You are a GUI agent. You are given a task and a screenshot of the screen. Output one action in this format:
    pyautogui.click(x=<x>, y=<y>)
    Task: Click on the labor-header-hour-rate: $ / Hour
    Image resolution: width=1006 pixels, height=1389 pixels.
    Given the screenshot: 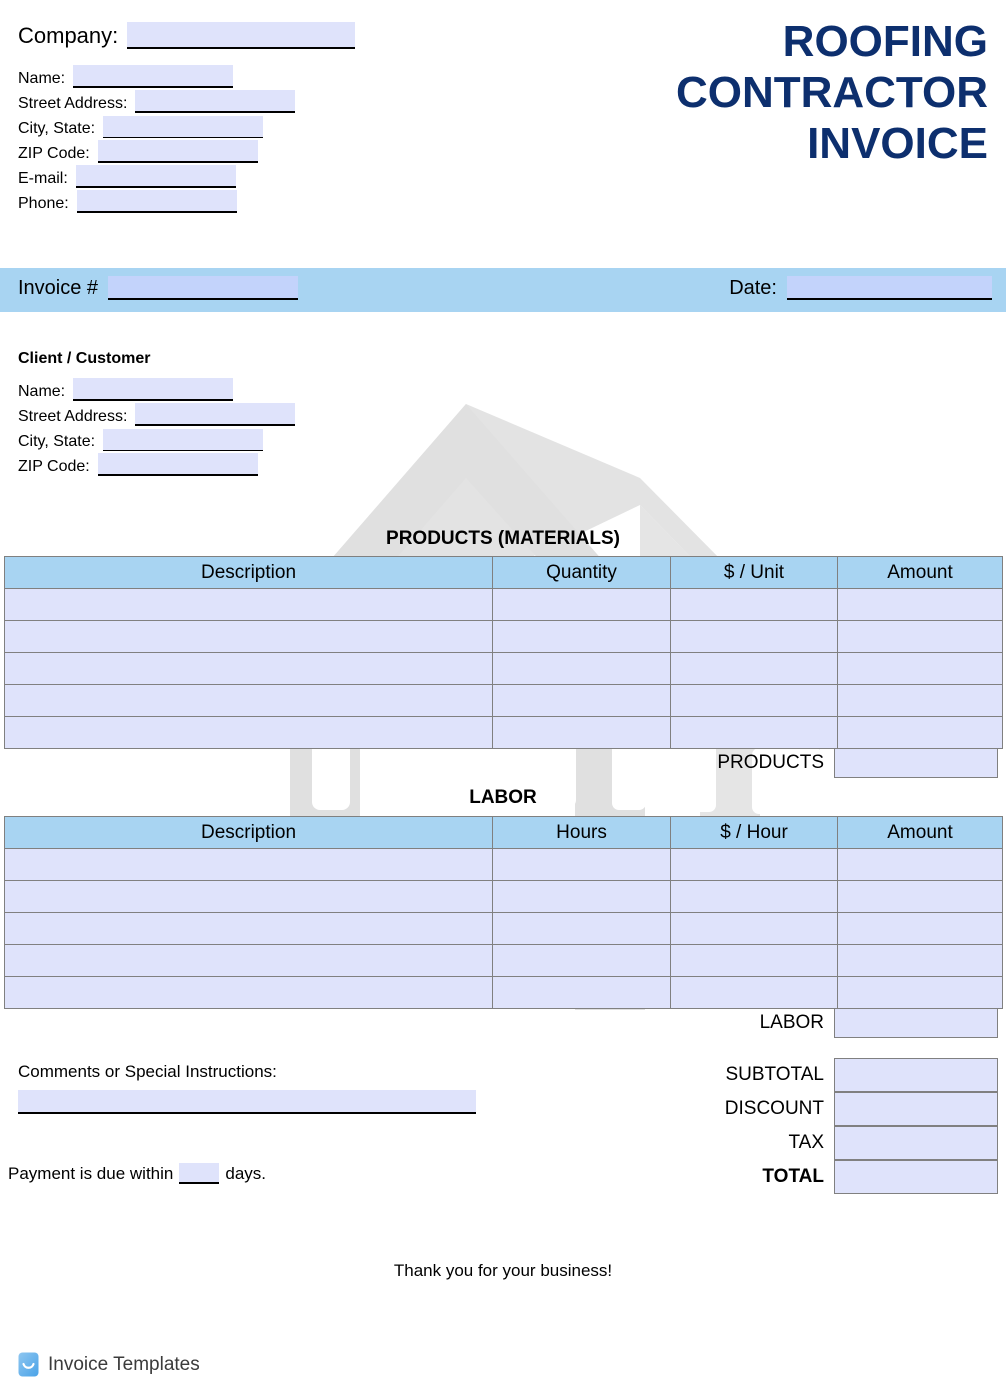 What is the action you would take?
    pyautogui.click(x=754, y=832)
    